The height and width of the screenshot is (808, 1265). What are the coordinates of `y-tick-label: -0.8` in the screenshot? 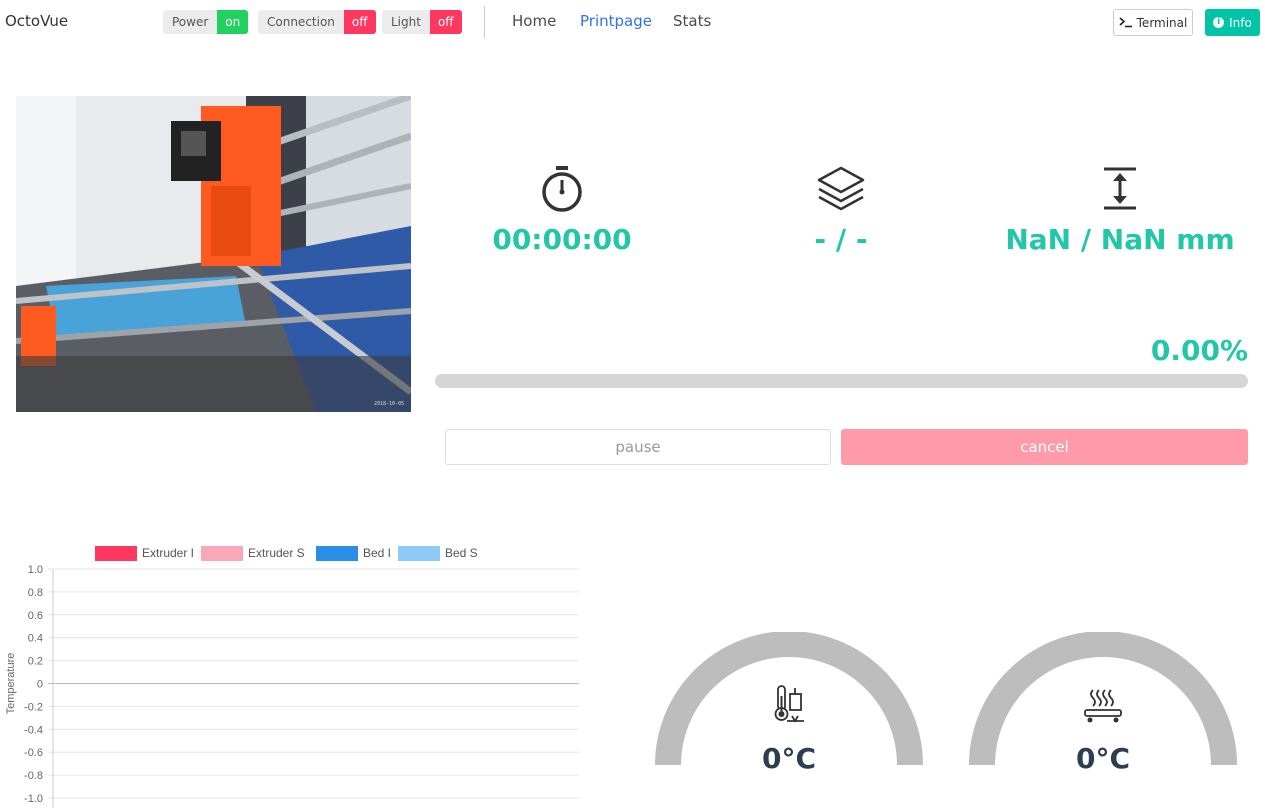 It's located at (33, 776).